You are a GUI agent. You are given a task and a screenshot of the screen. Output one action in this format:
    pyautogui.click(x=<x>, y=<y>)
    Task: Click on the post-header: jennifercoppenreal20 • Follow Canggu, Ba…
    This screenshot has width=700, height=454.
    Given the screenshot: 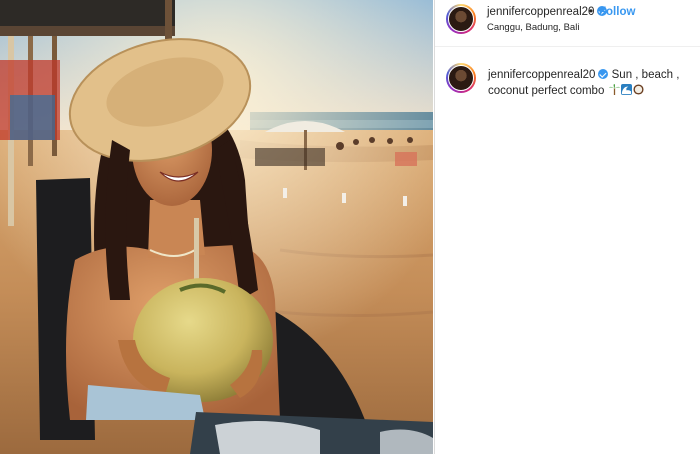 What is the action you would take?
    pyautogui.click(x=567, y=23)
    